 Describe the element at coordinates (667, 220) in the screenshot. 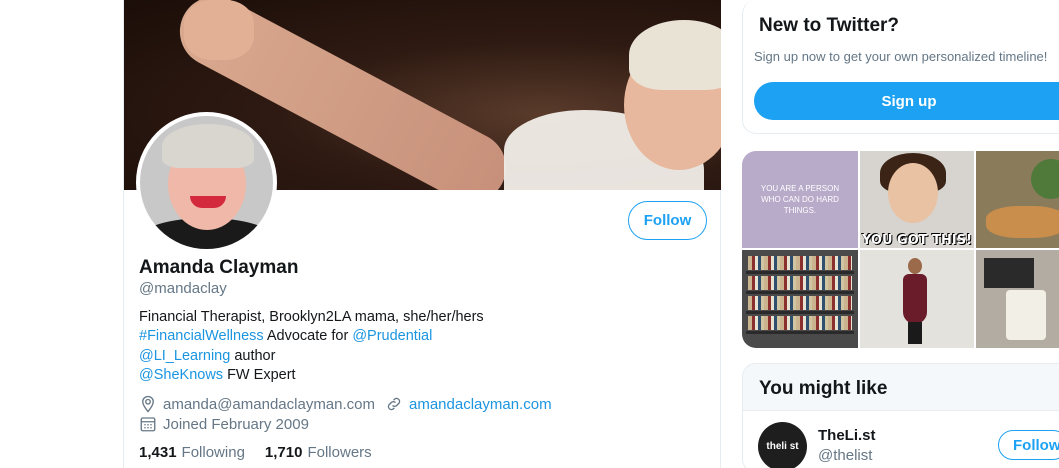

I see `follow-button: Follow` at that location.